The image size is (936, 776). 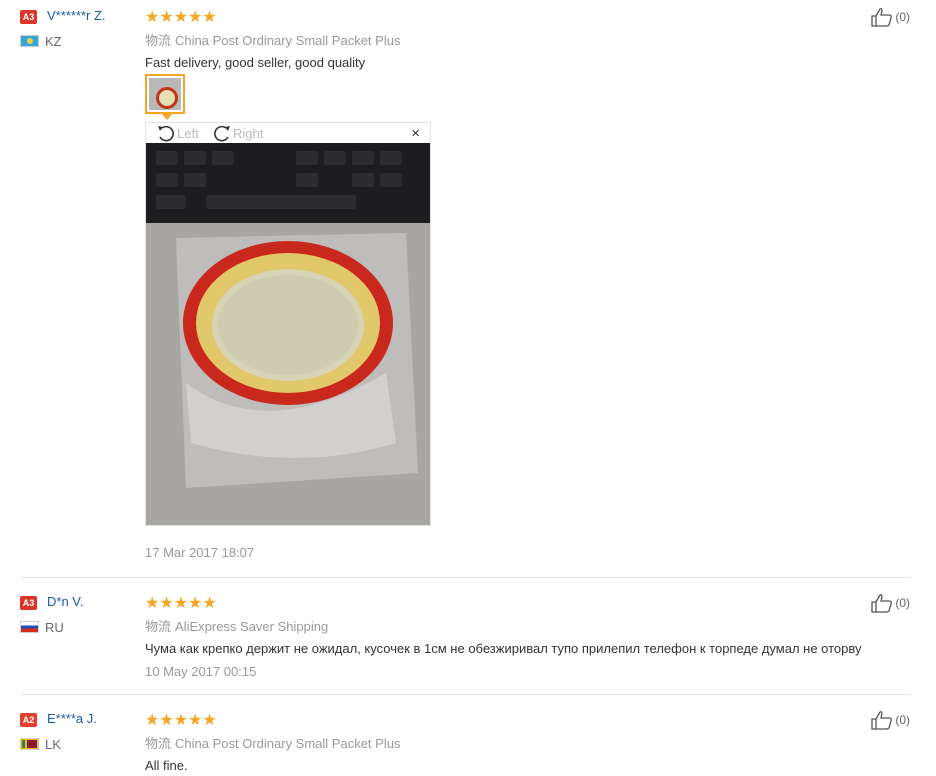 What do you see at coordinates (54, 627) in the screenshot?
I see `reviewer-country: RU` at bounding box center [54, 627].